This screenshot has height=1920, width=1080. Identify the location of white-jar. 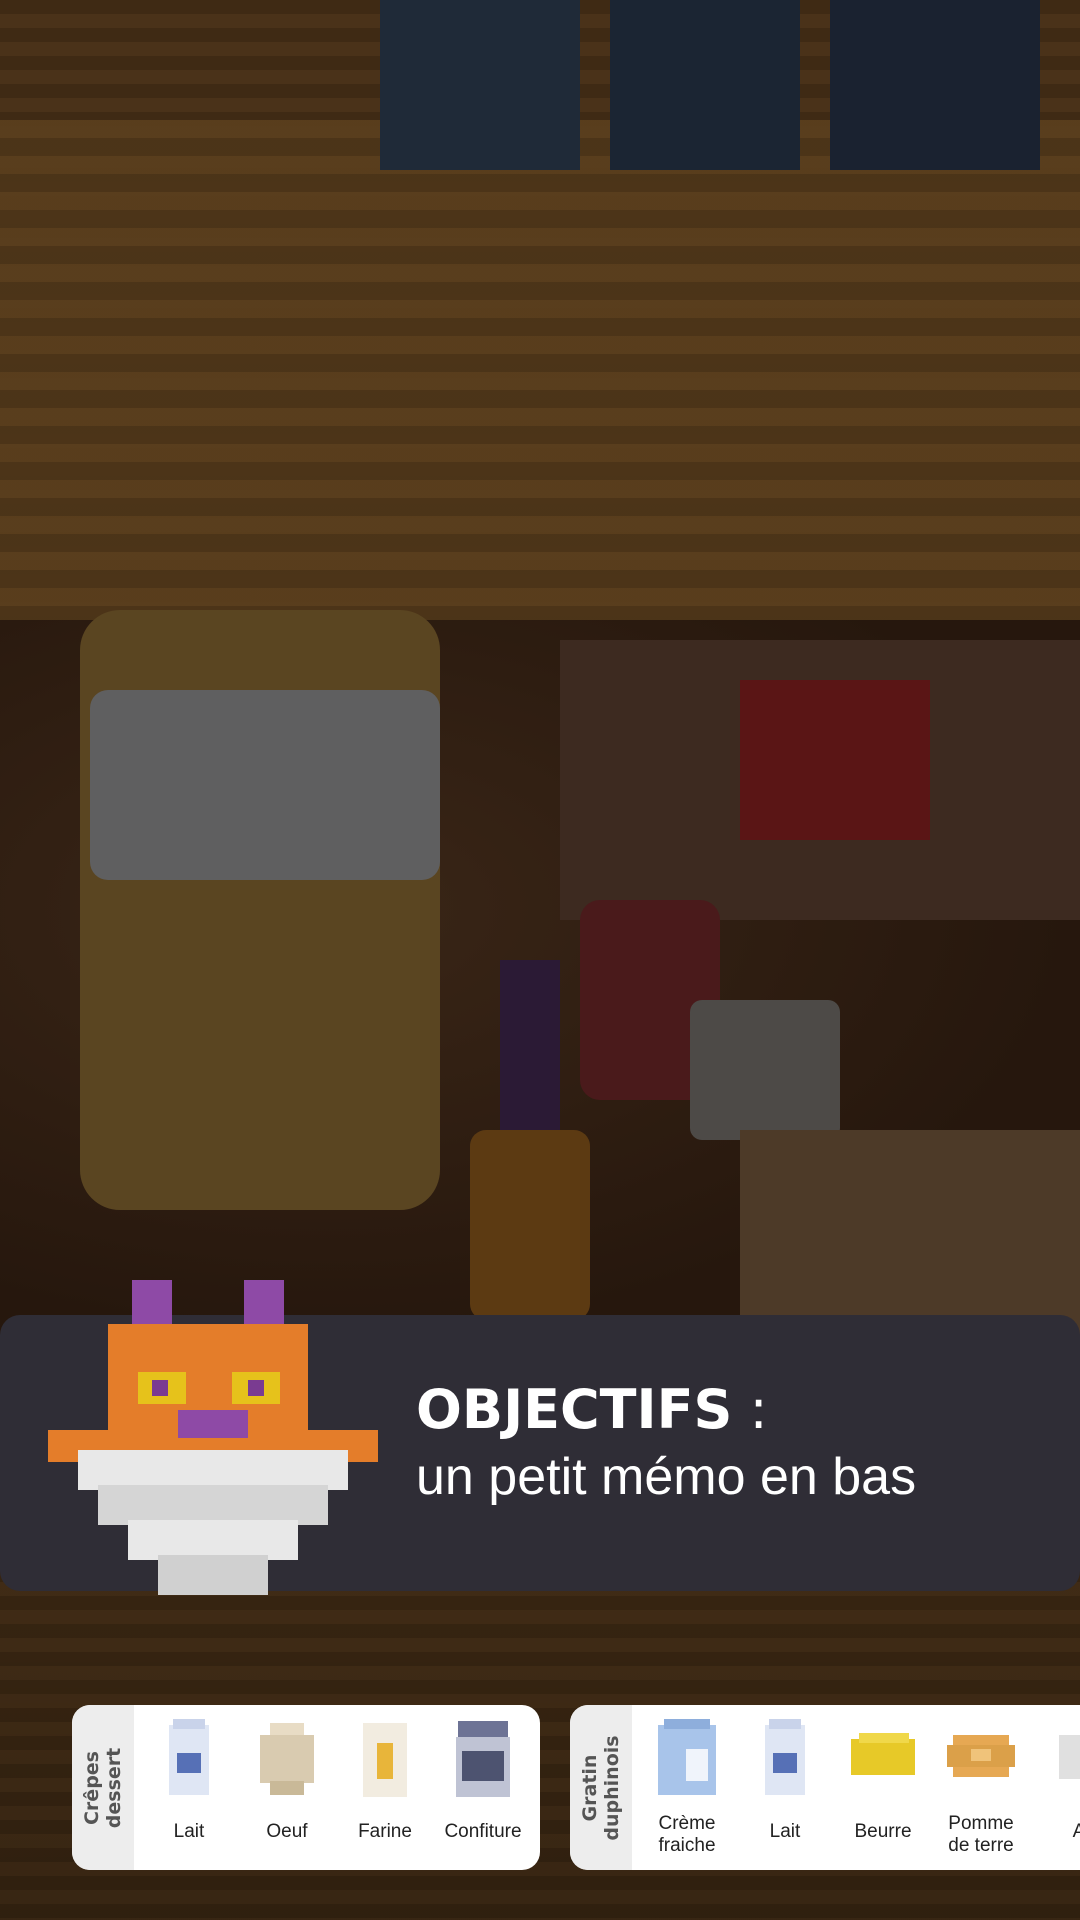
(765, 1070).